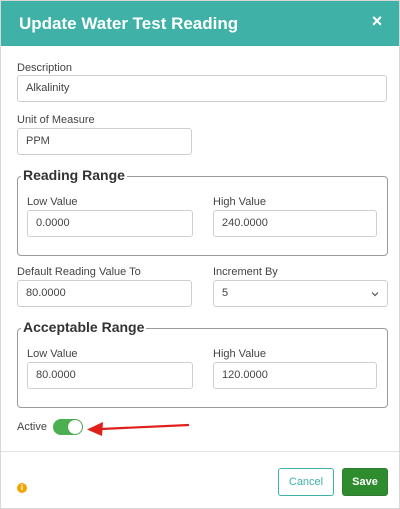  Describe the element at coordinates (104, 141) in the screenshot. I see `unit-of-measure-input: PPM` at that location.